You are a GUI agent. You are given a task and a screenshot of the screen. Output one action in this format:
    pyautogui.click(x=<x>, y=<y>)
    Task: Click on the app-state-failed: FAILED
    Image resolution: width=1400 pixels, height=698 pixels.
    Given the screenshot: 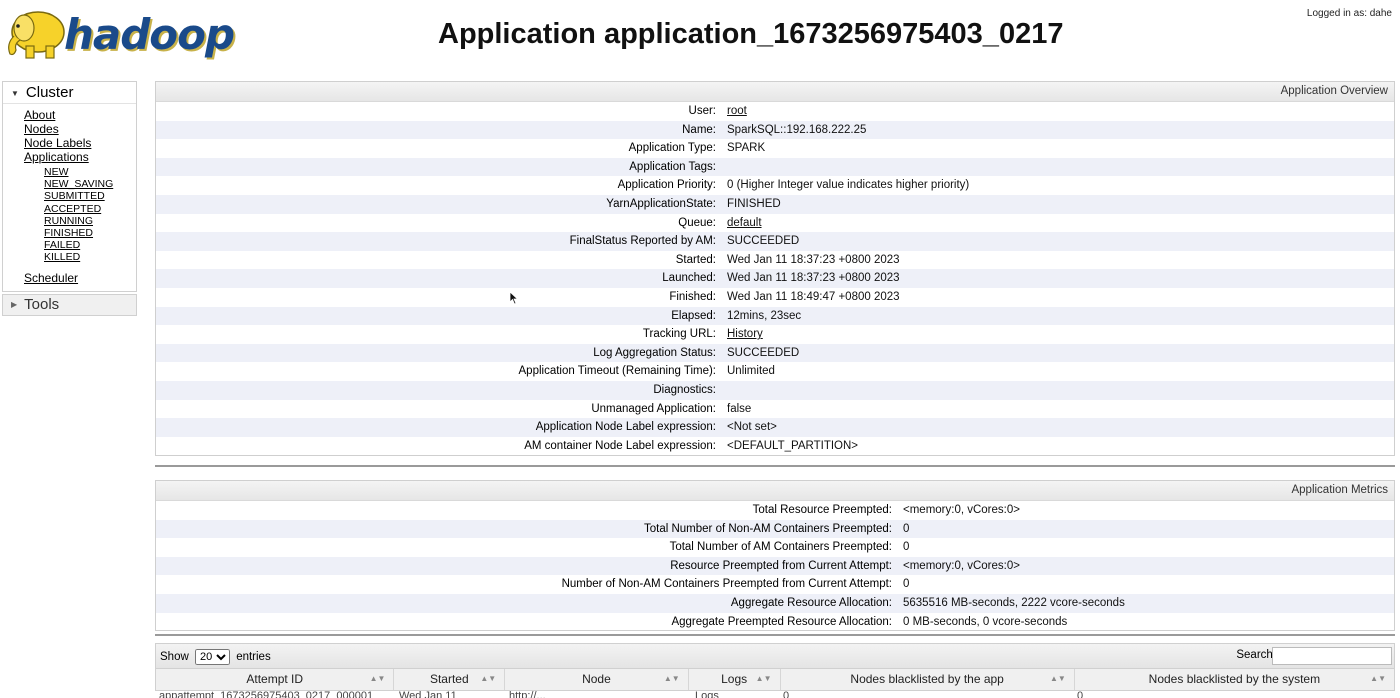 What is the action you would take?
    pyautogui.click(x=62, y=245)
    